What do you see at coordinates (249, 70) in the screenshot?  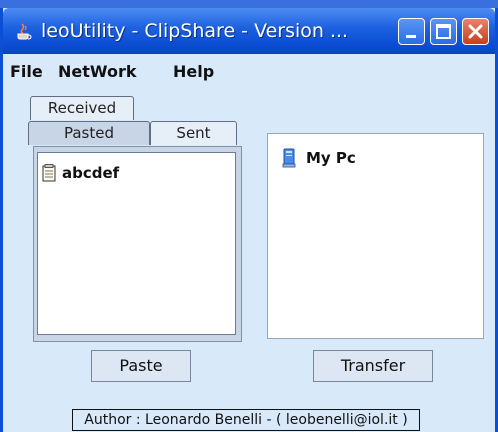 I see `menu-bar: File NetWork Help` at bounding box center [249, 70].